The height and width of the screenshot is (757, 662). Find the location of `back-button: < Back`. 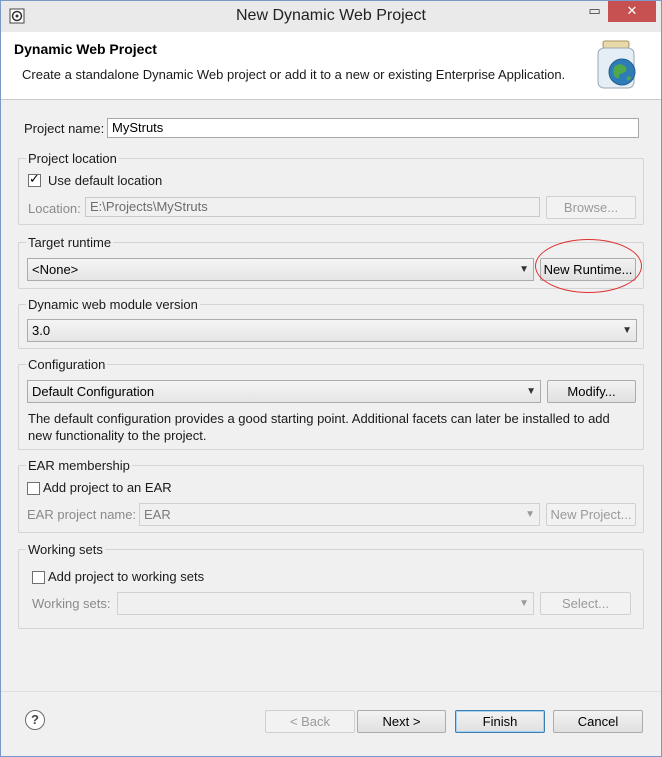

back-button: < Back is located at coordinates (310, 721).